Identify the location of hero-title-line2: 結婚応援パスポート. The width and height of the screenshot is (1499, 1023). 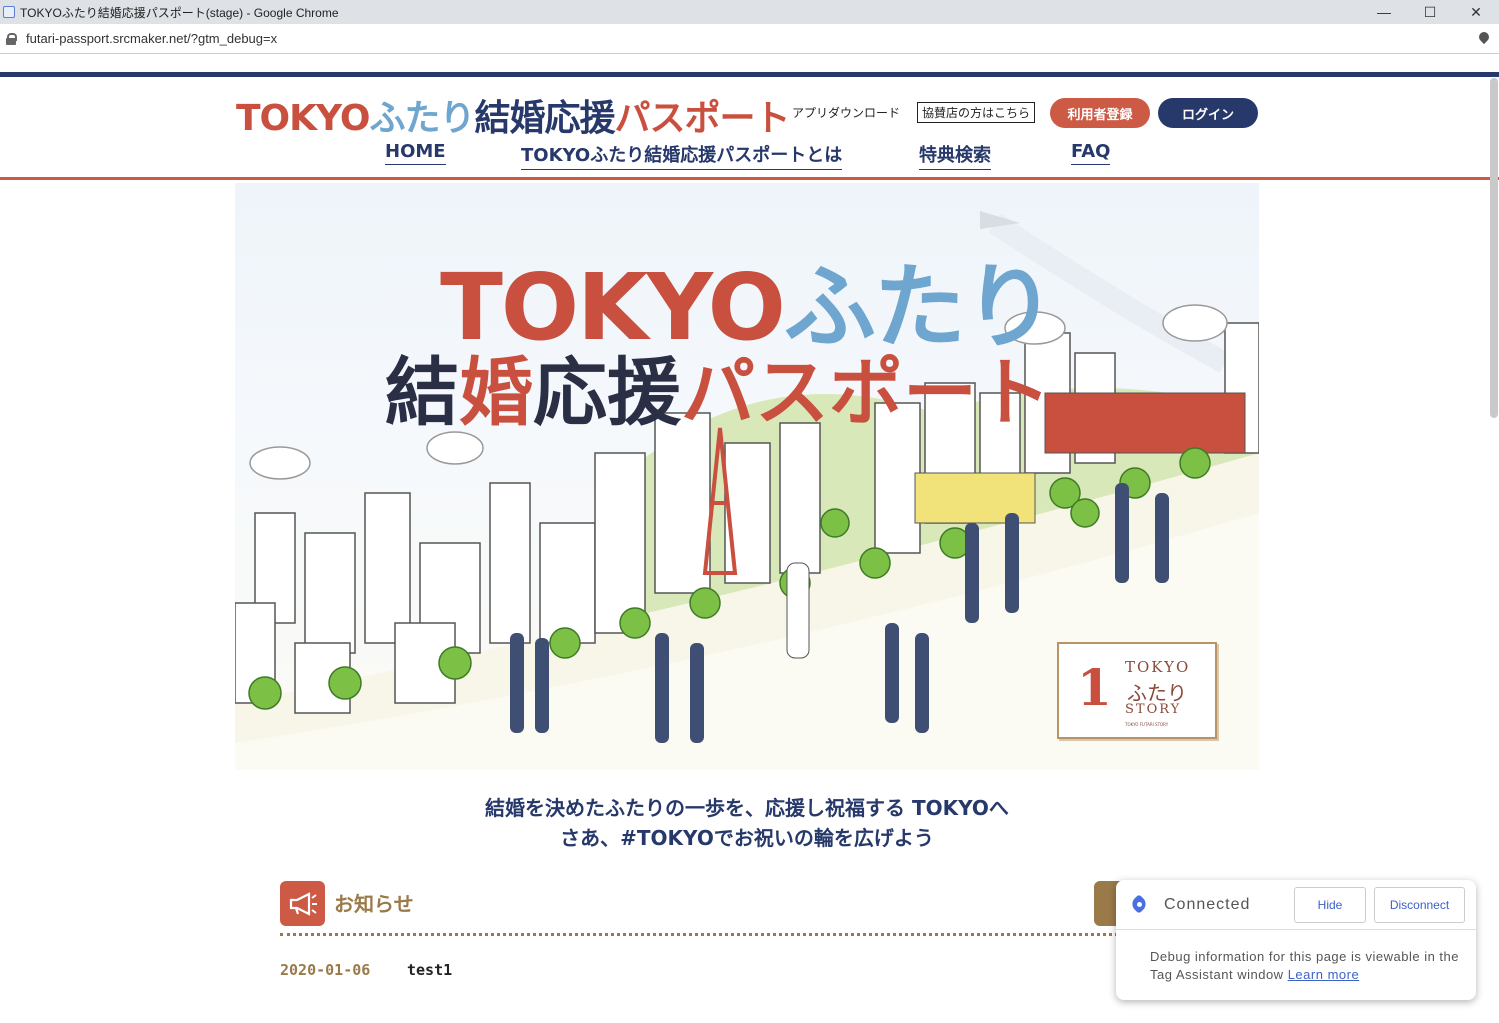
(718, 386).